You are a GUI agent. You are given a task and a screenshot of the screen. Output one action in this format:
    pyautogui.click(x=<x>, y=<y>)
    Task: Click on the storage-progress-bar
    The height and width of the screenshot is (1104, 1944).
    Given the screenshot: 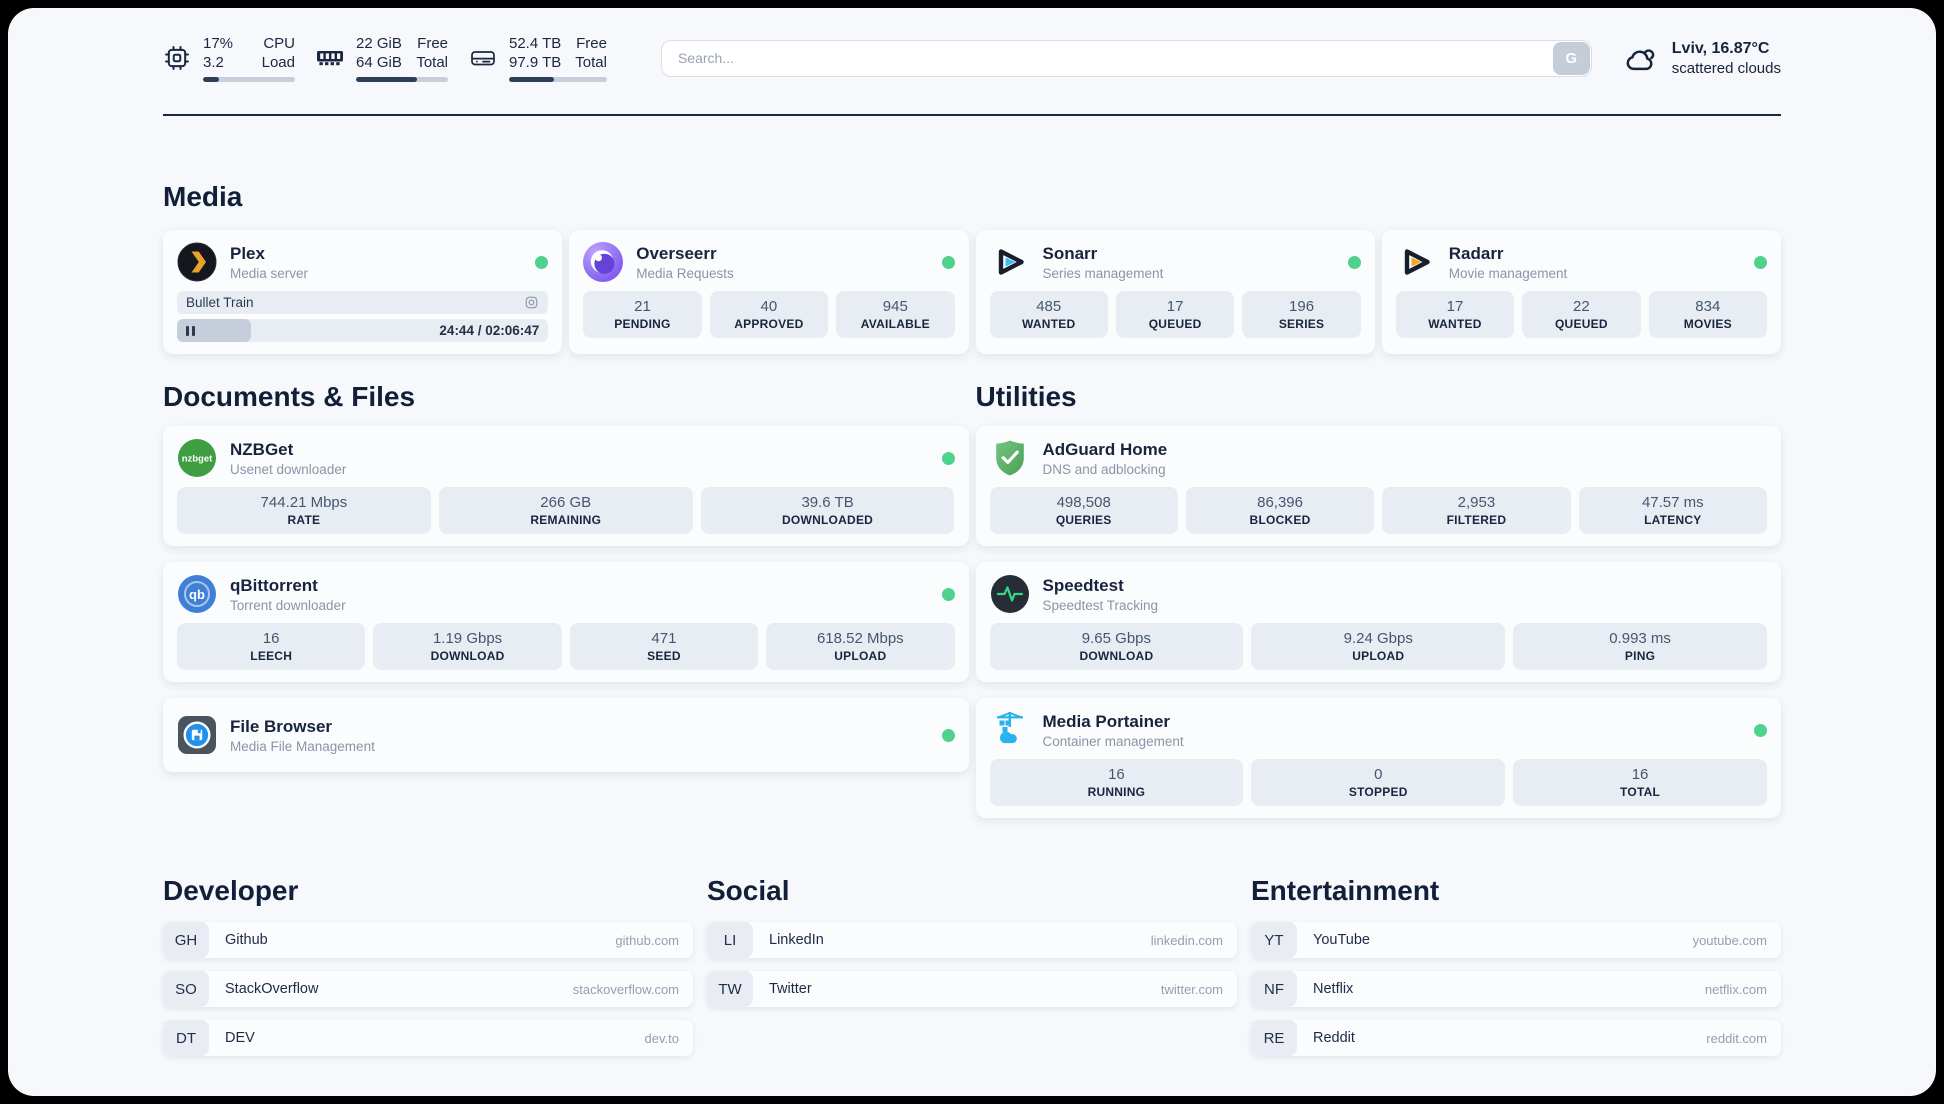 What is the action you would take?
    pyautogui.click(x=558, y=79)
    